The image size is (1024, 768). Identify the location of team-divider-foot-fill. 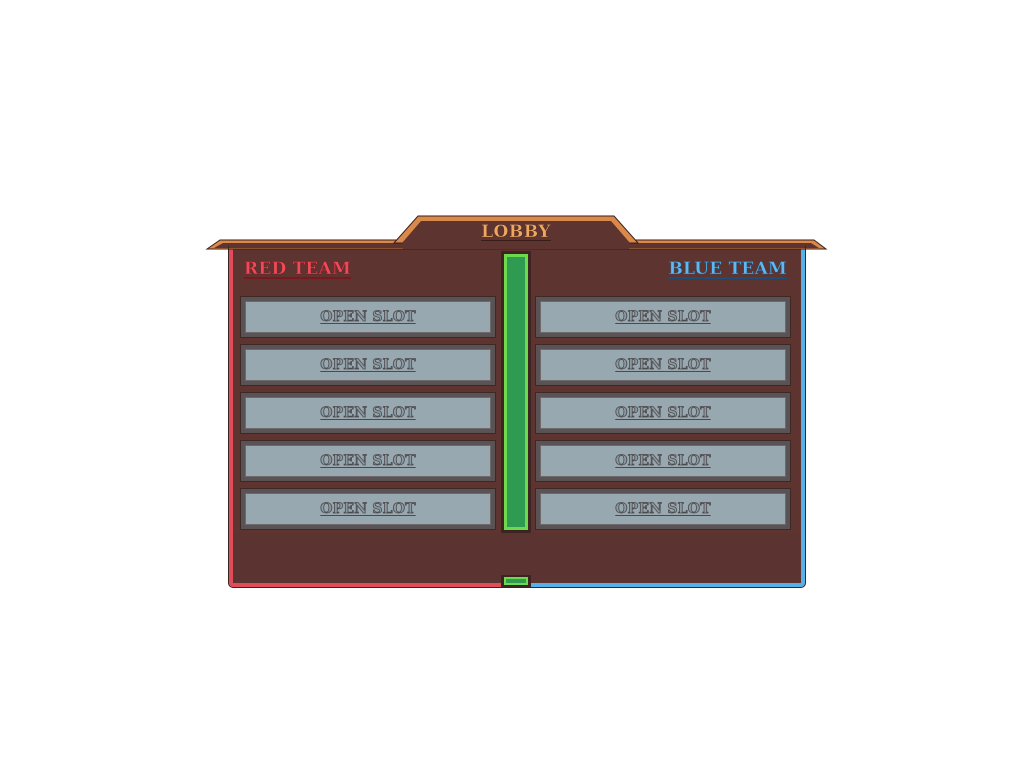
(516, 581).